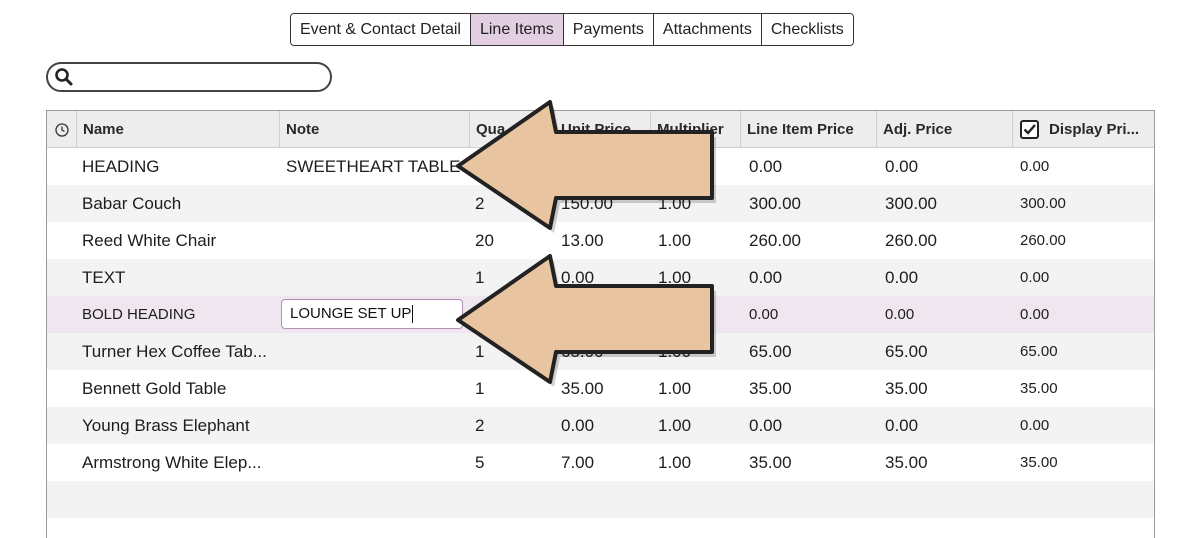 This screenshot has width=1200, height=538. Describe the element at coordinates (807, 29) in the screenshot. I see `tab-checklists: Checklists` at that location.